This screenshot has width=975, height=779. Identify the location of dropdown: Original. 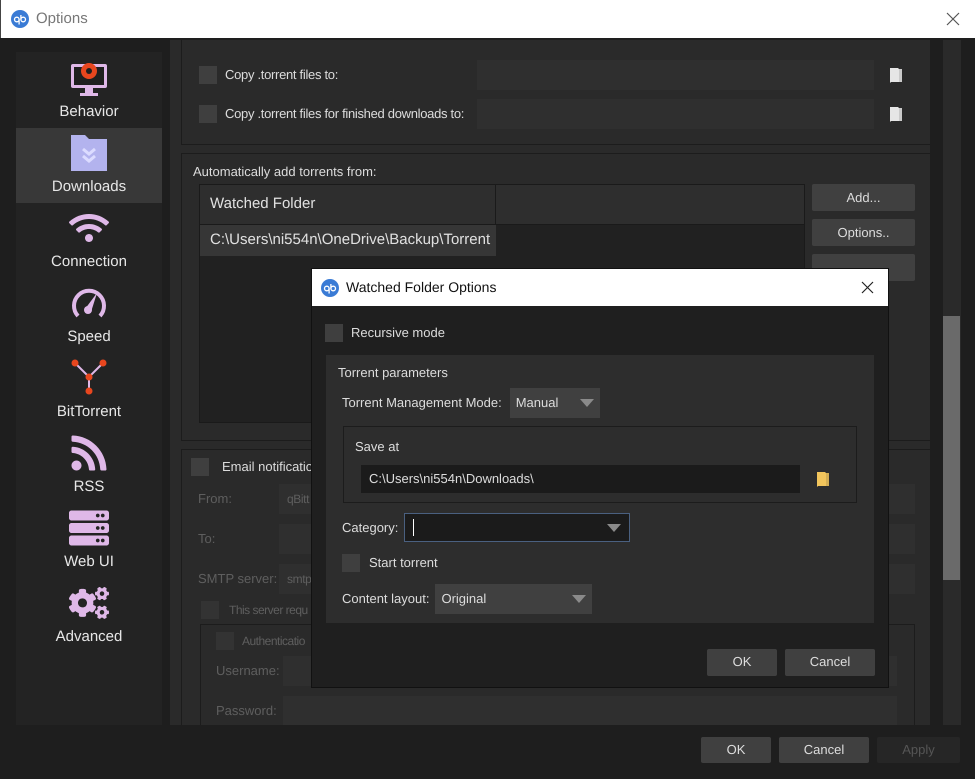
(513, 599).